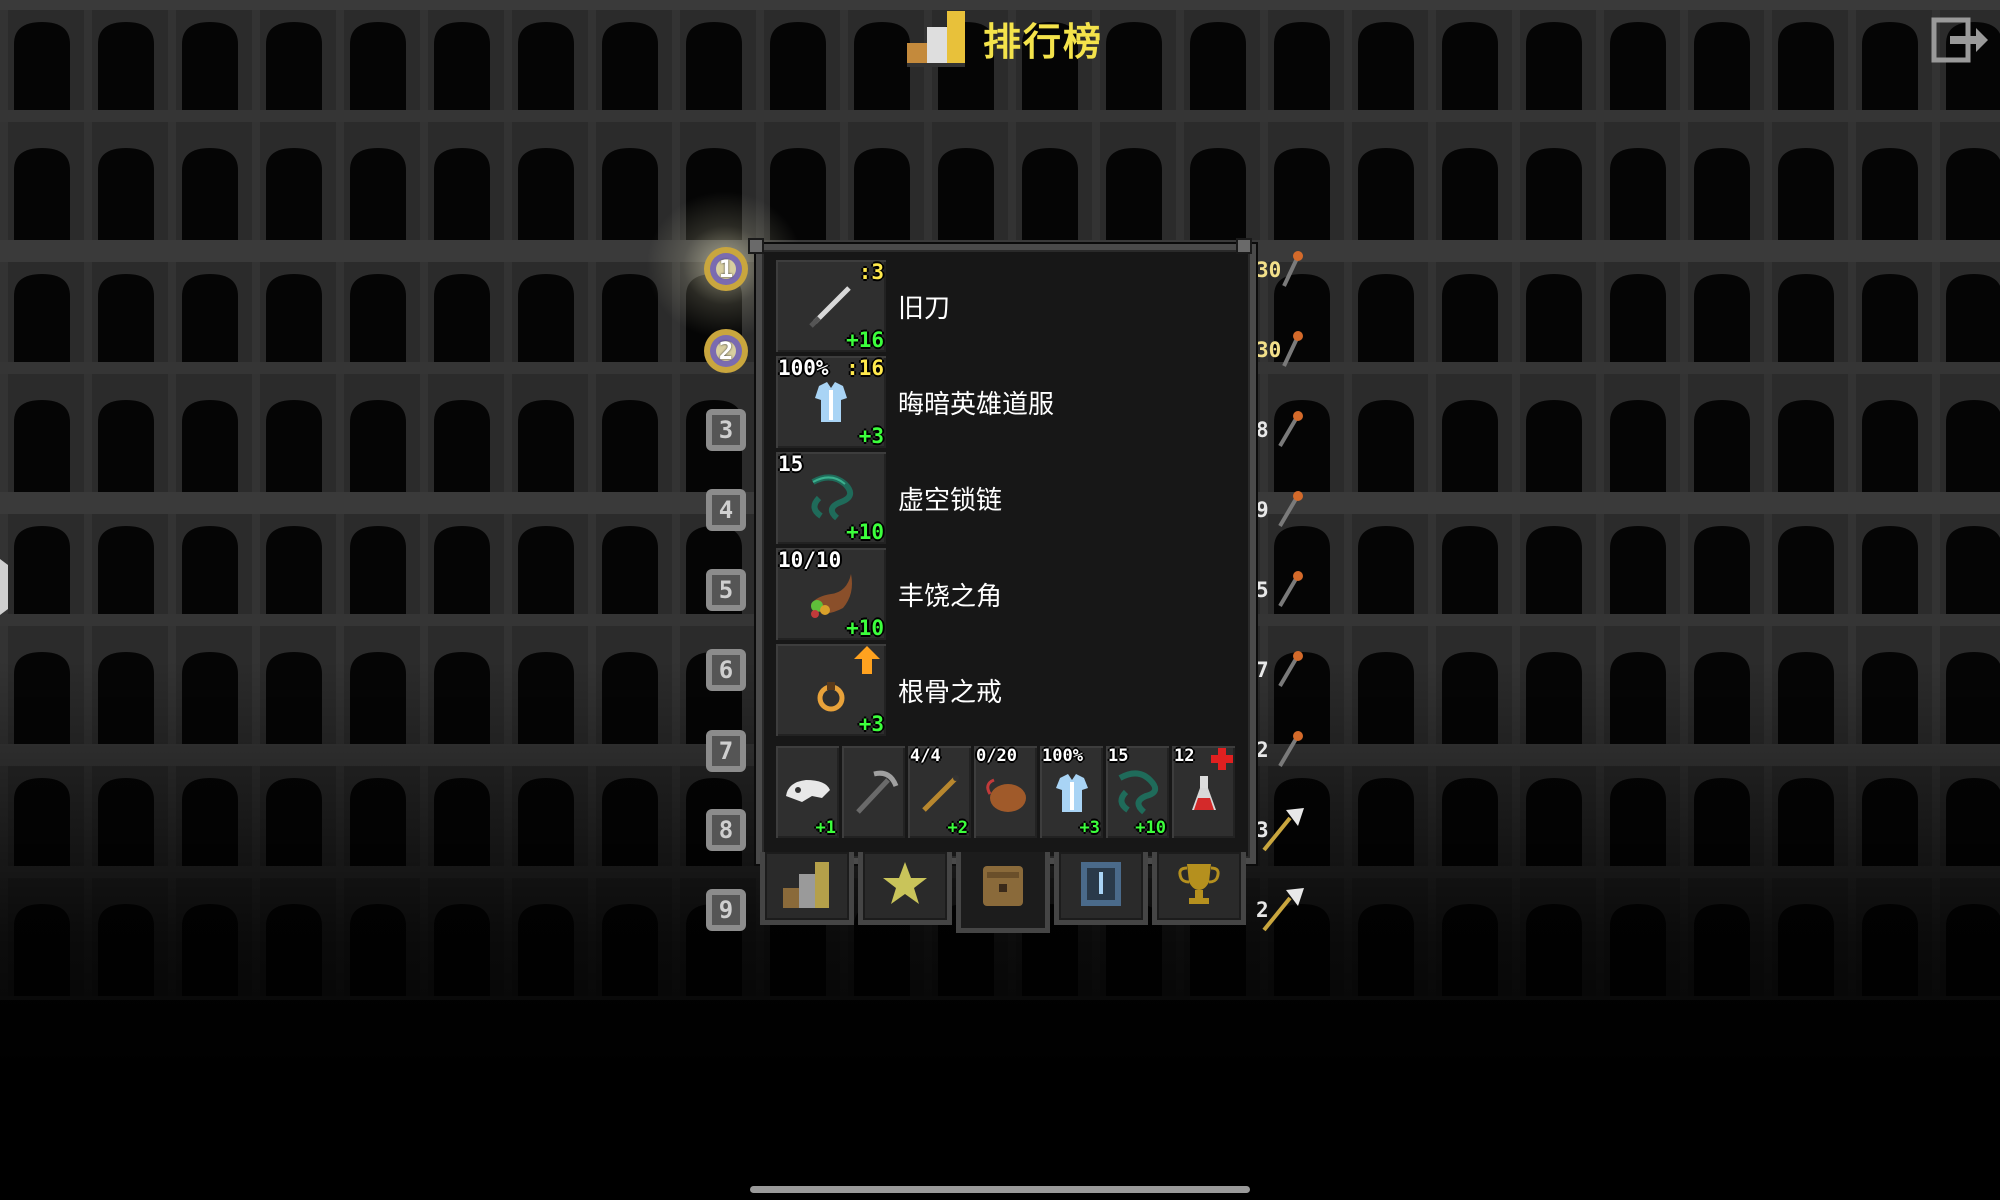 This screenshot has height=1200, width=2000. I want to click on tab-journal, so click(1101, 888).